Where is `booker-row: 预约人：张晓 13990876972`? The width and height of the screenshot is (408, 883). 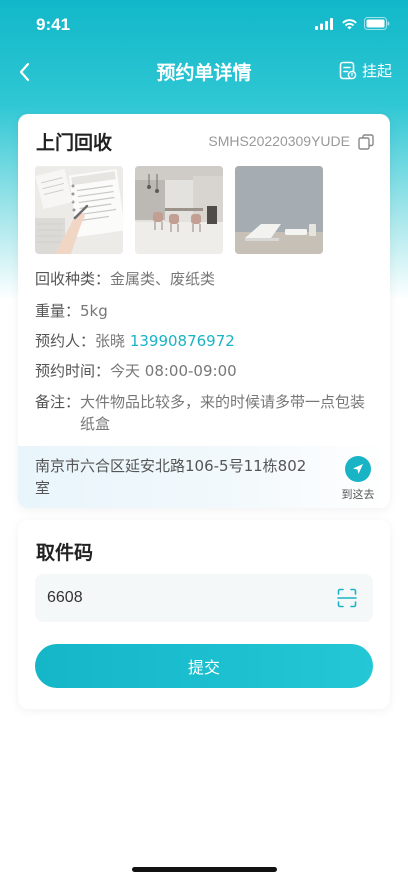
booker-row: 预约人：张晓 13990876972 is located at coordinates (135, 341).